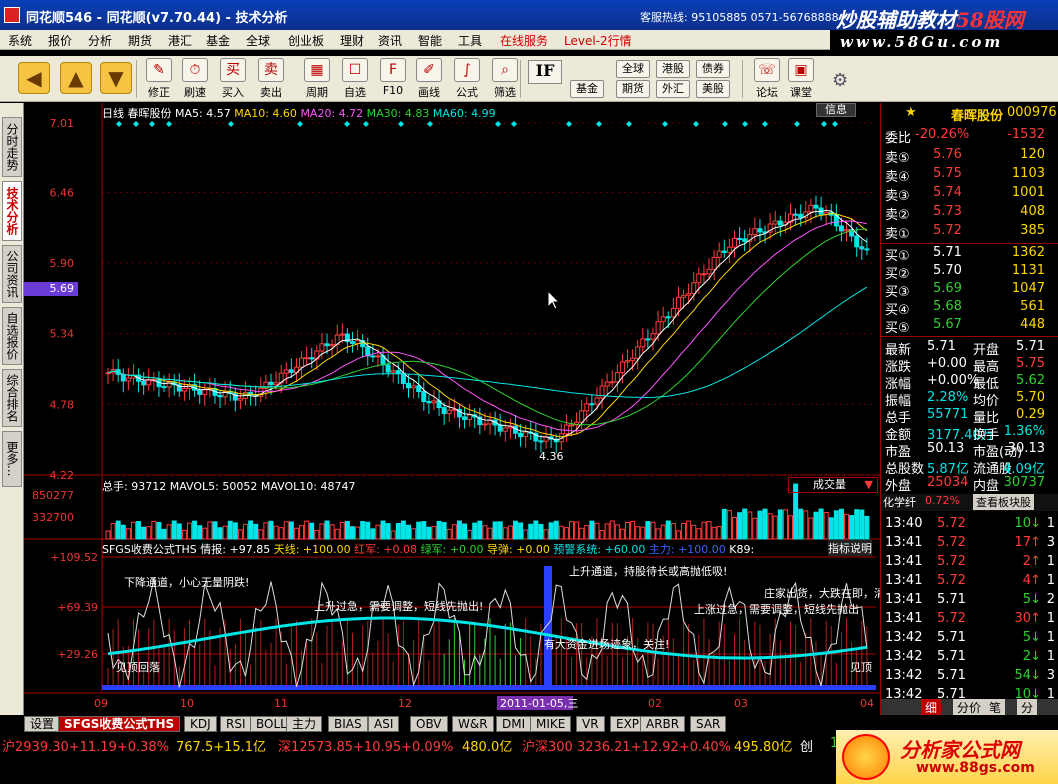  I want to click on toolbar-button-15: ▣ 课堂, so click(801, 79).